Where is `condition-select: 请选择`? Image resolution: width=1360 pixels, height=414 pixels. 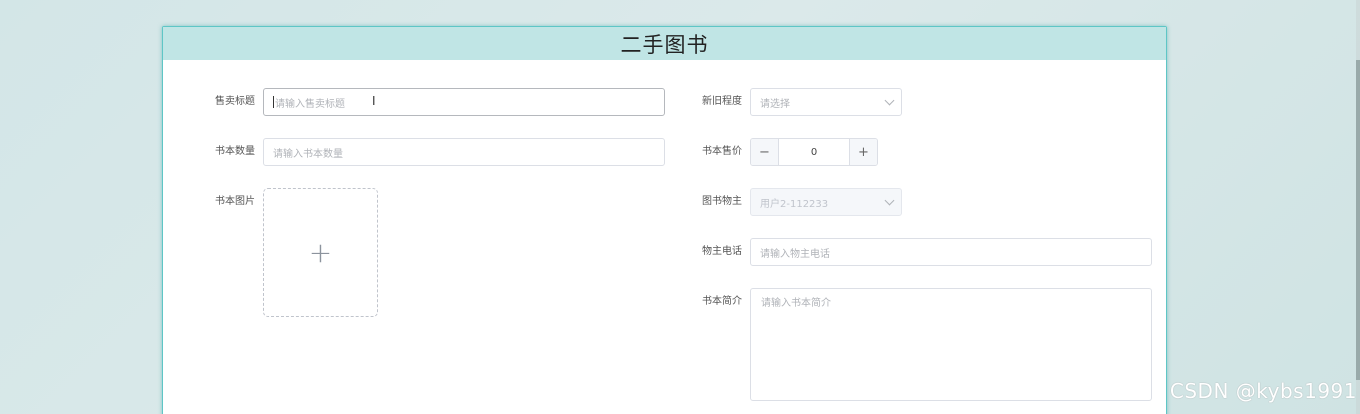 condition-select: 请选择 is located at coordinates (826, 102).